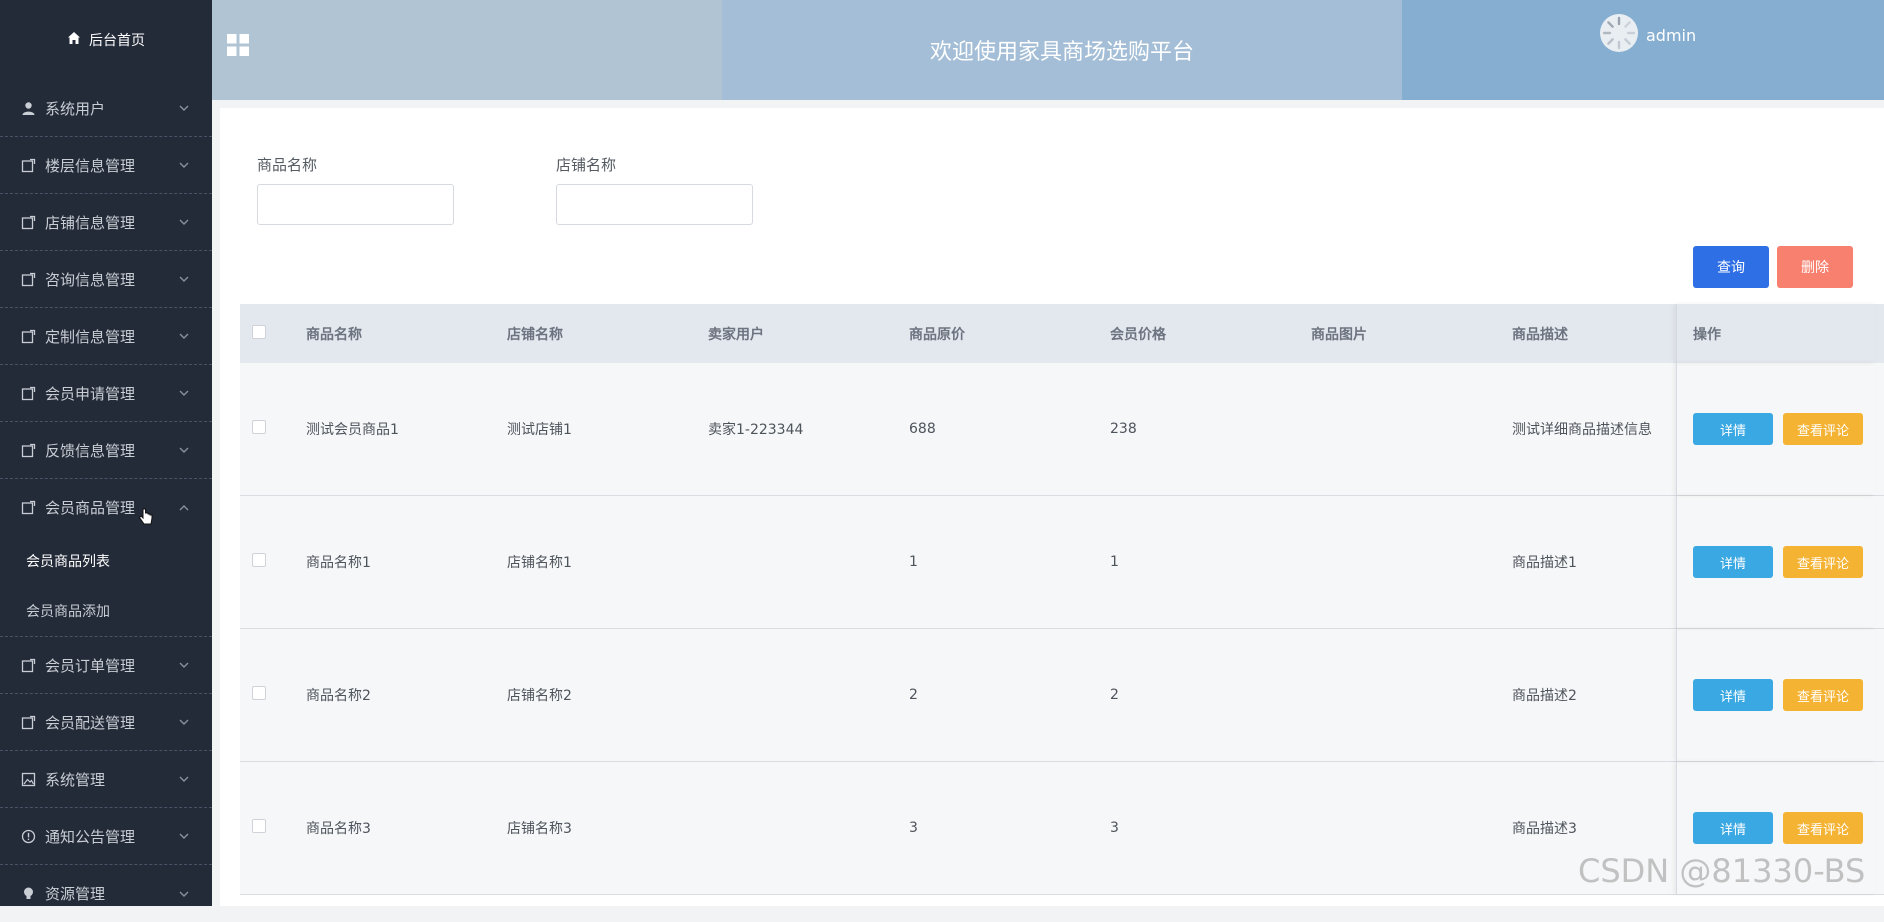 The width and height of the screenshot is (1884, 922). I want to click on watermark: CSDN @81330-BS, so click(1722, 871).